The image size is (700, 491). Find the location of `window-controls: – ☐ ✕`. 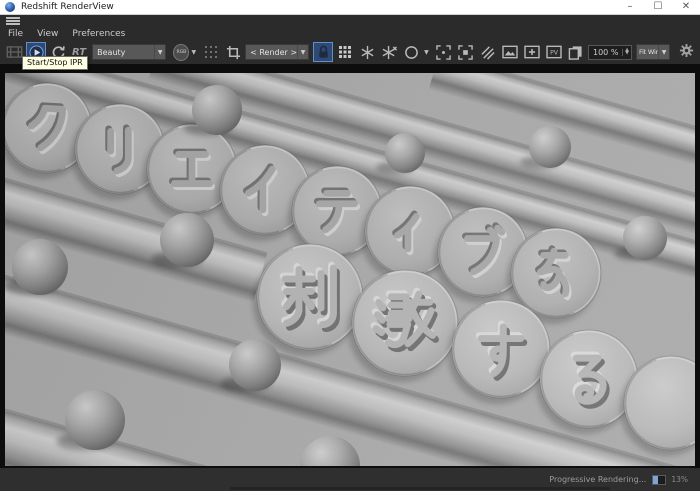

window-controls: – ☐ ✕ is located at coordinates (658, 7).